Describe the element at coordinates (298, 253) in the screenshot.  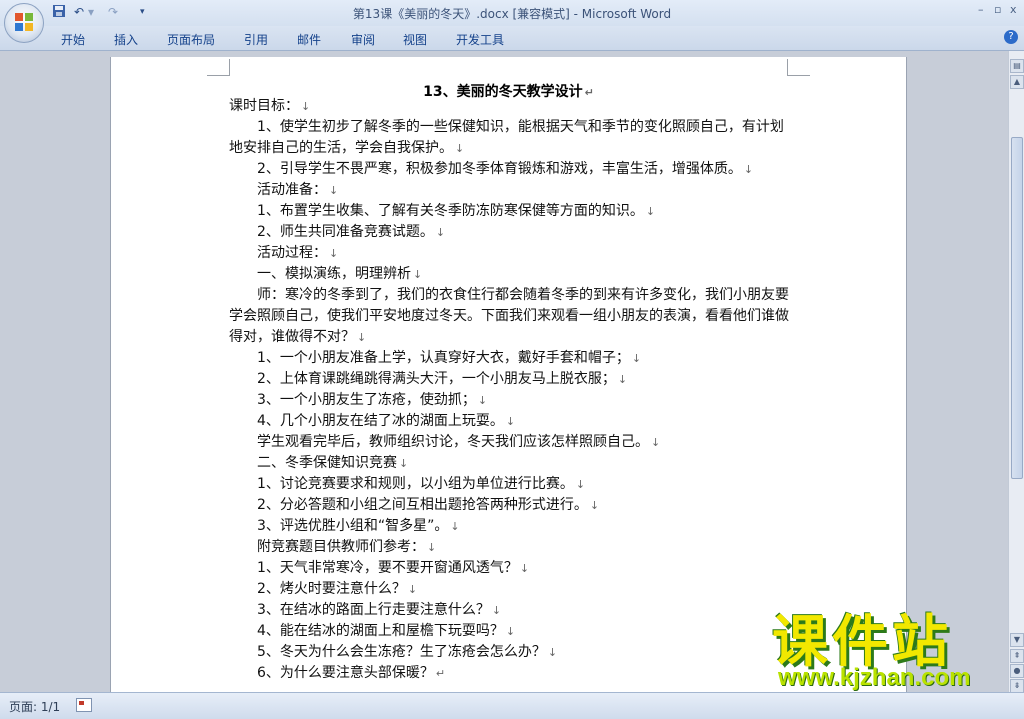
I see `doc-line: 活动过程： ↓` at that location.